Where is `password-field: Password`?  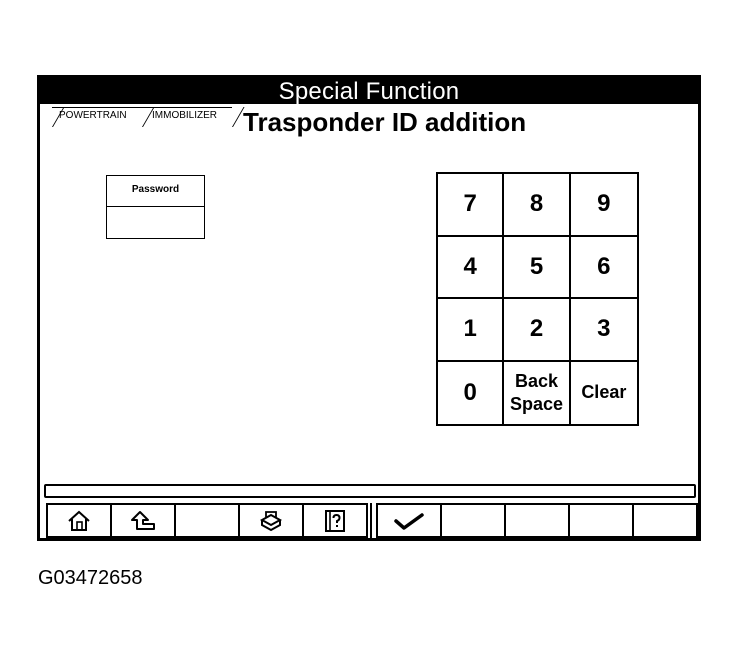
password-field: Password is located at coordinates (155, 207).